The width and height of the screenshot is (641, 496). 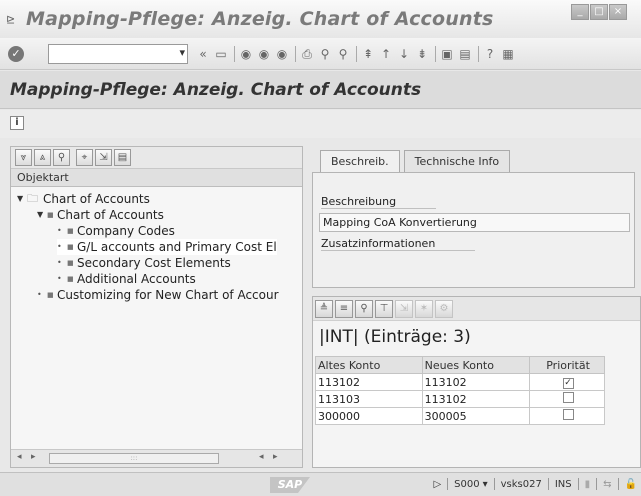 What do you see at coordinates (158, 295) in the screenshot?
I see `tree-node: • ■ Customizing for New Chart of Accour` at bounding box center [158, 295].